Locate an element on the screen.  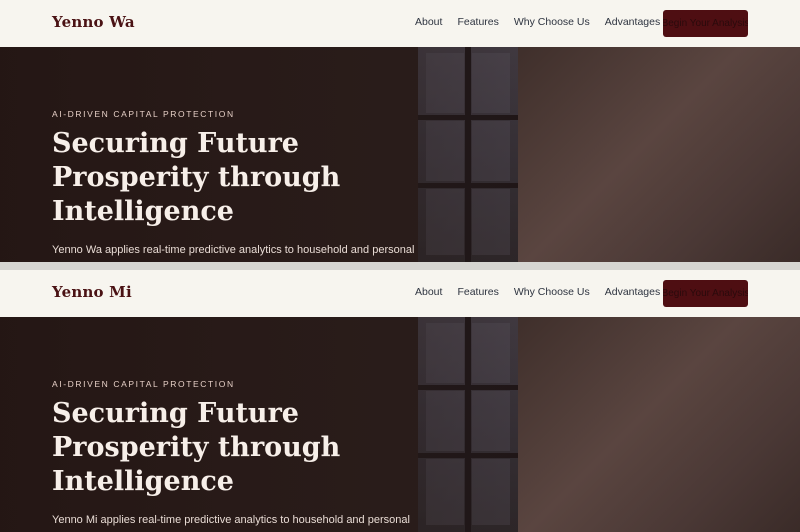
brand-logo: Yenno Wa is located at coordinates (93, 22).